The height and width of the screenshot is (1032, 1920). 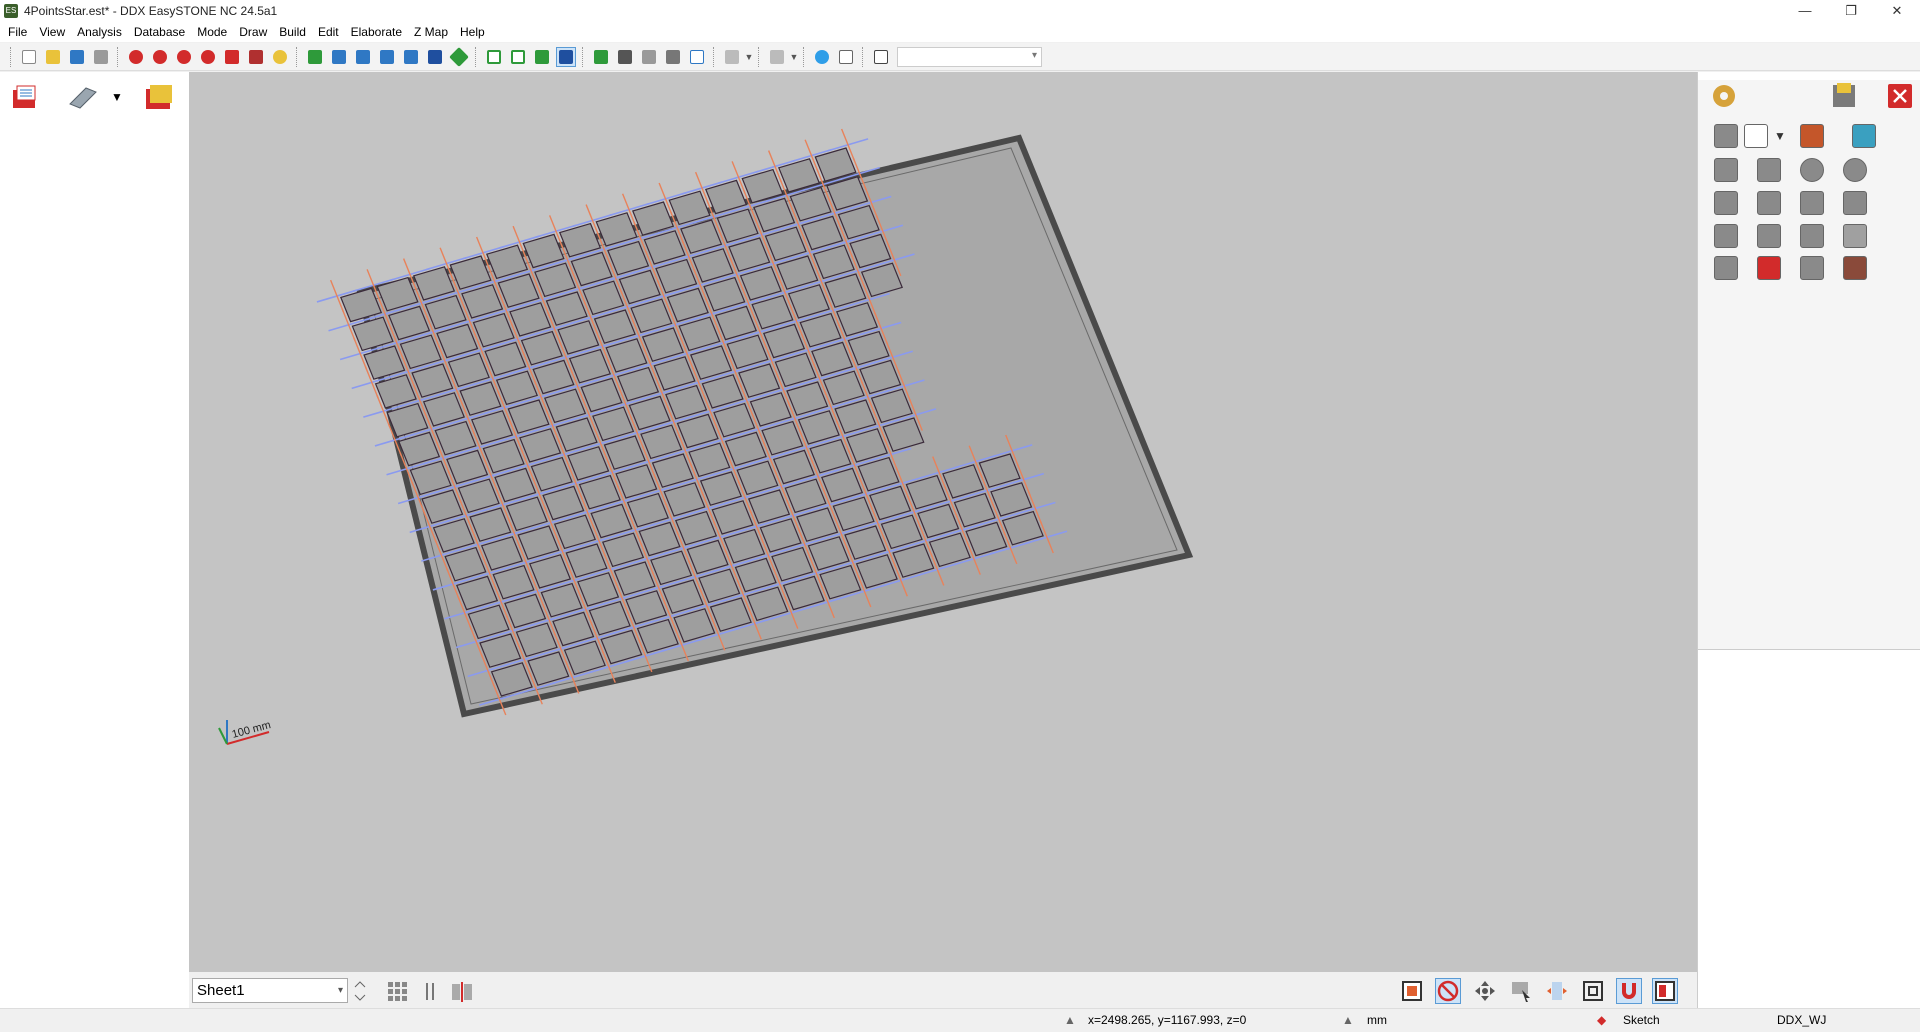 I want to click on shape-tool-button, so click(x=1769, y=236).